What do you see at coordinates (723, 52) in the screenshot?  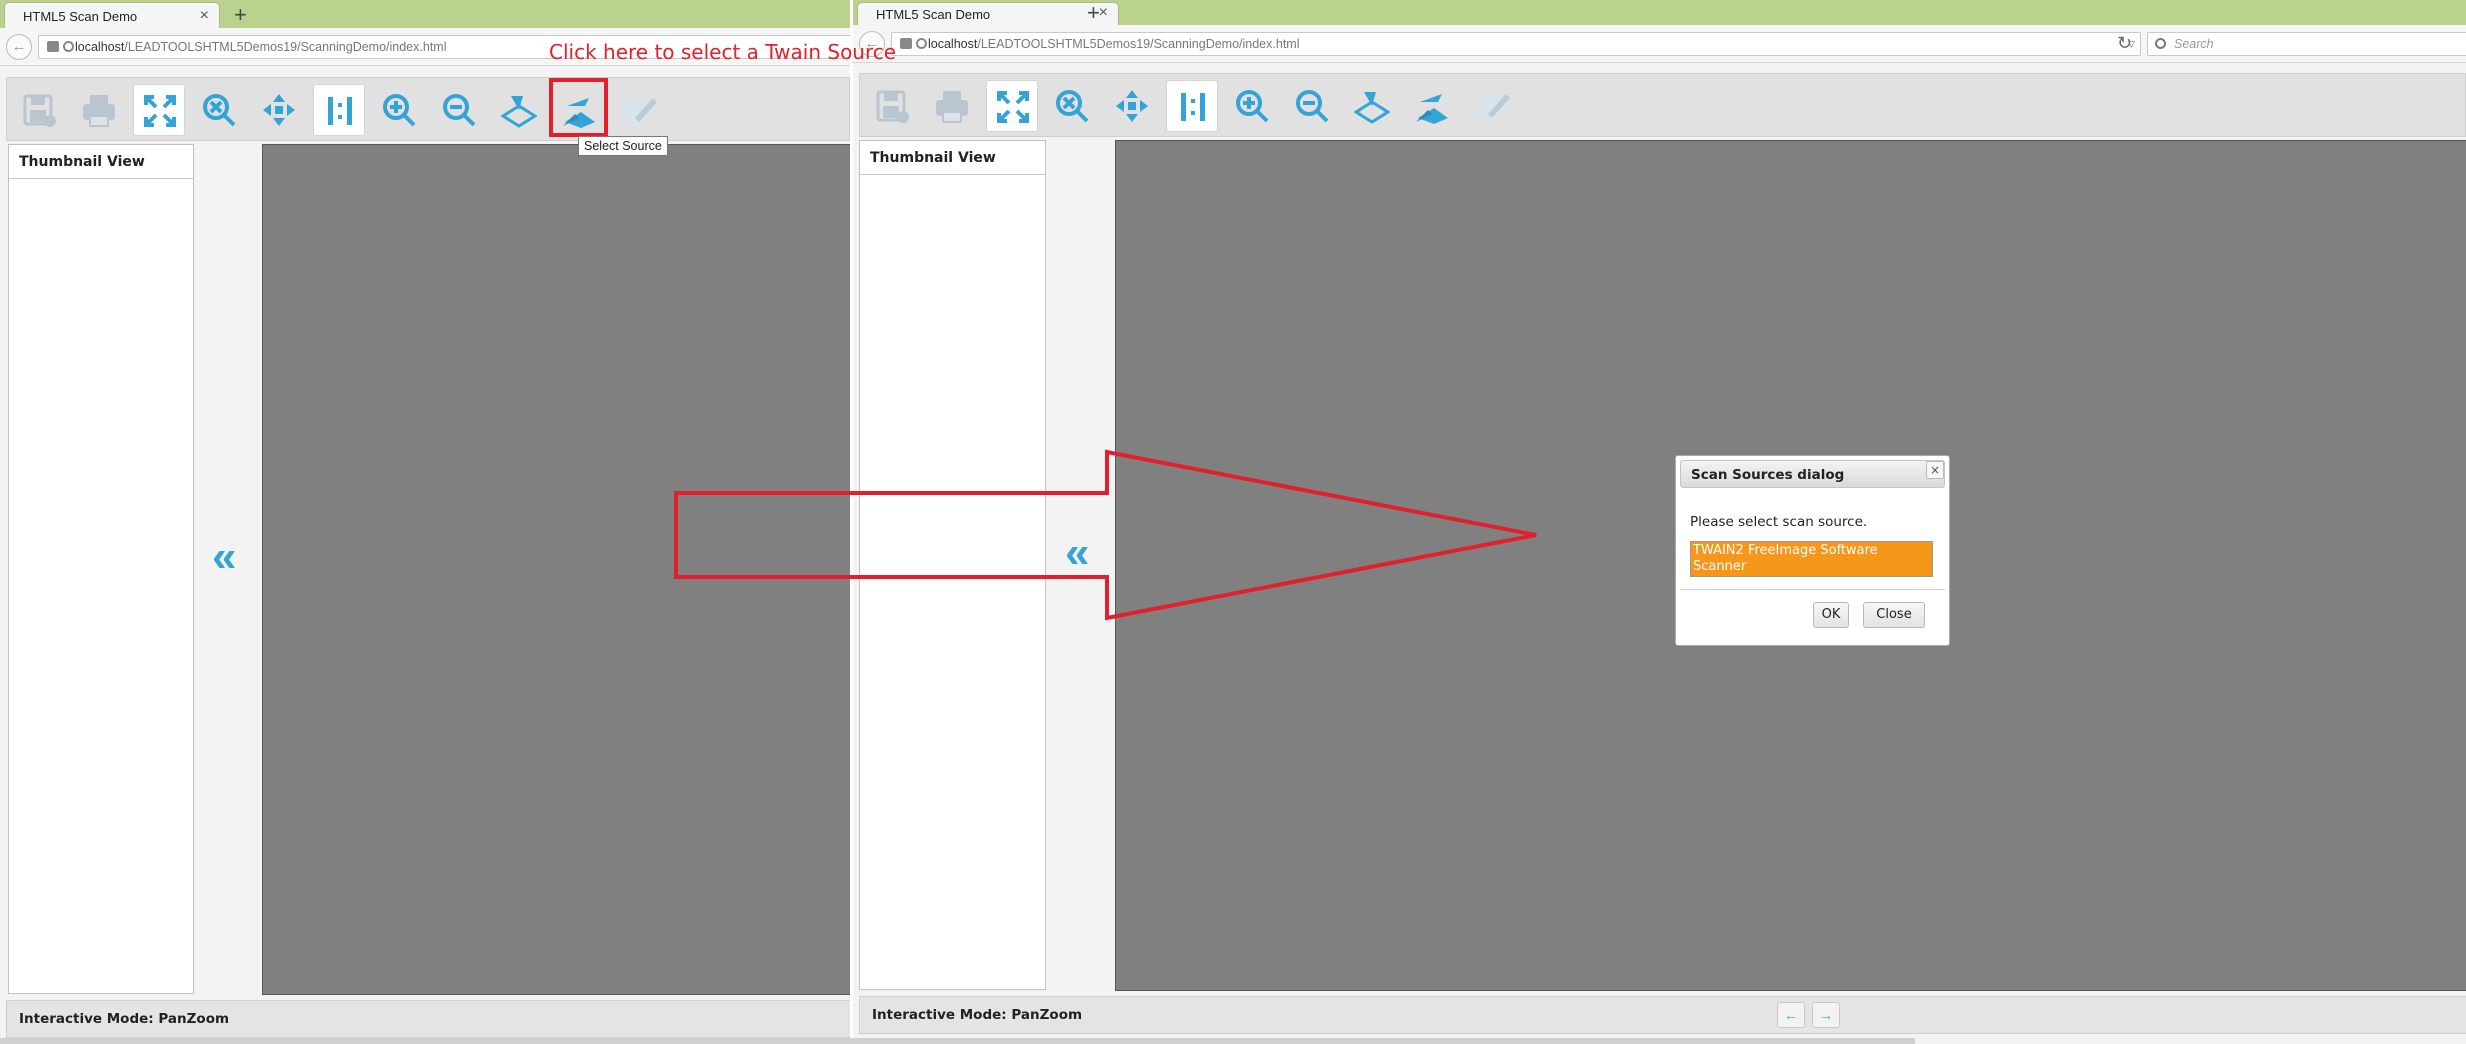 I see `instruction-callout: Click here to select a Twain Source` at bounding box center [723, 52].